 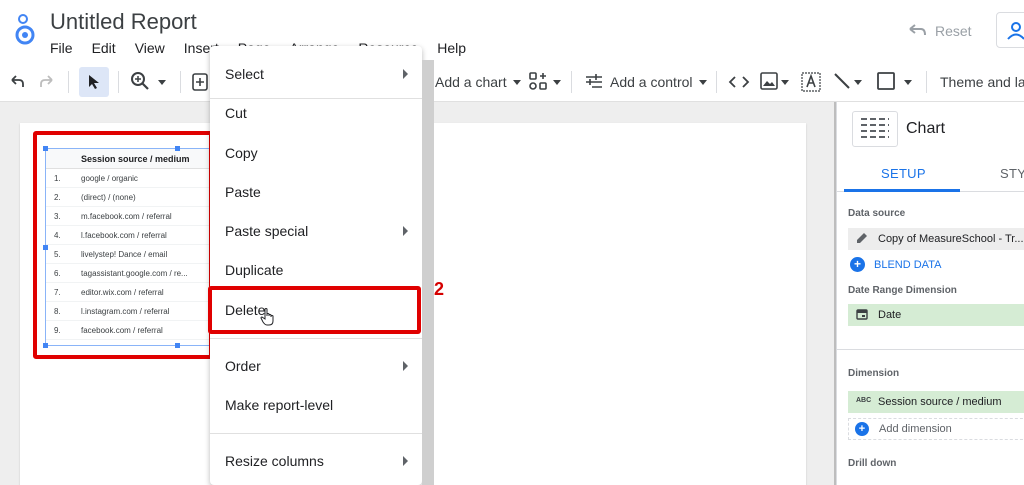 What do you see at coordinates (594, 82) in the screenshot?
I see `control-sliders-icon` at bounding box center [594, 82].